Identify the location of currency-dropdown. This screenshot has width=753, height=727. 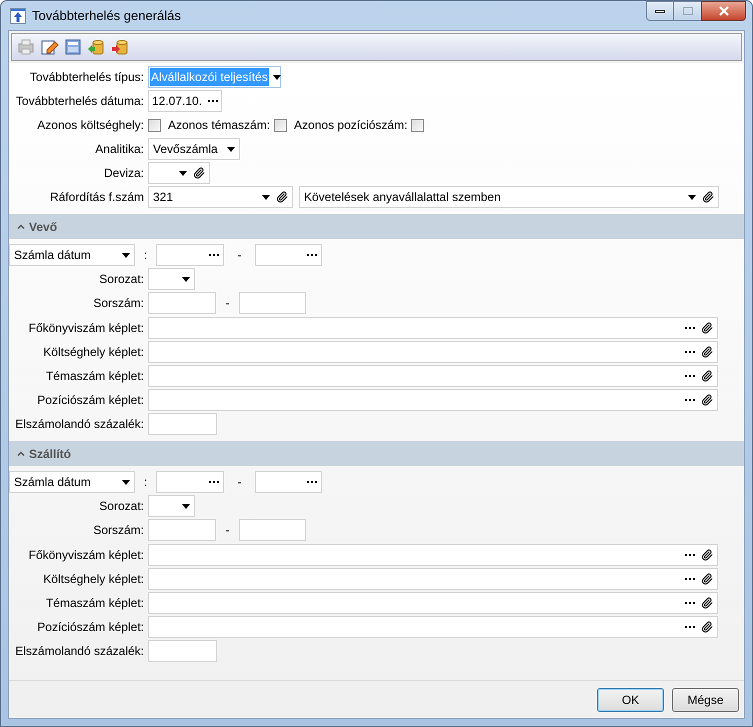
(179, 173).